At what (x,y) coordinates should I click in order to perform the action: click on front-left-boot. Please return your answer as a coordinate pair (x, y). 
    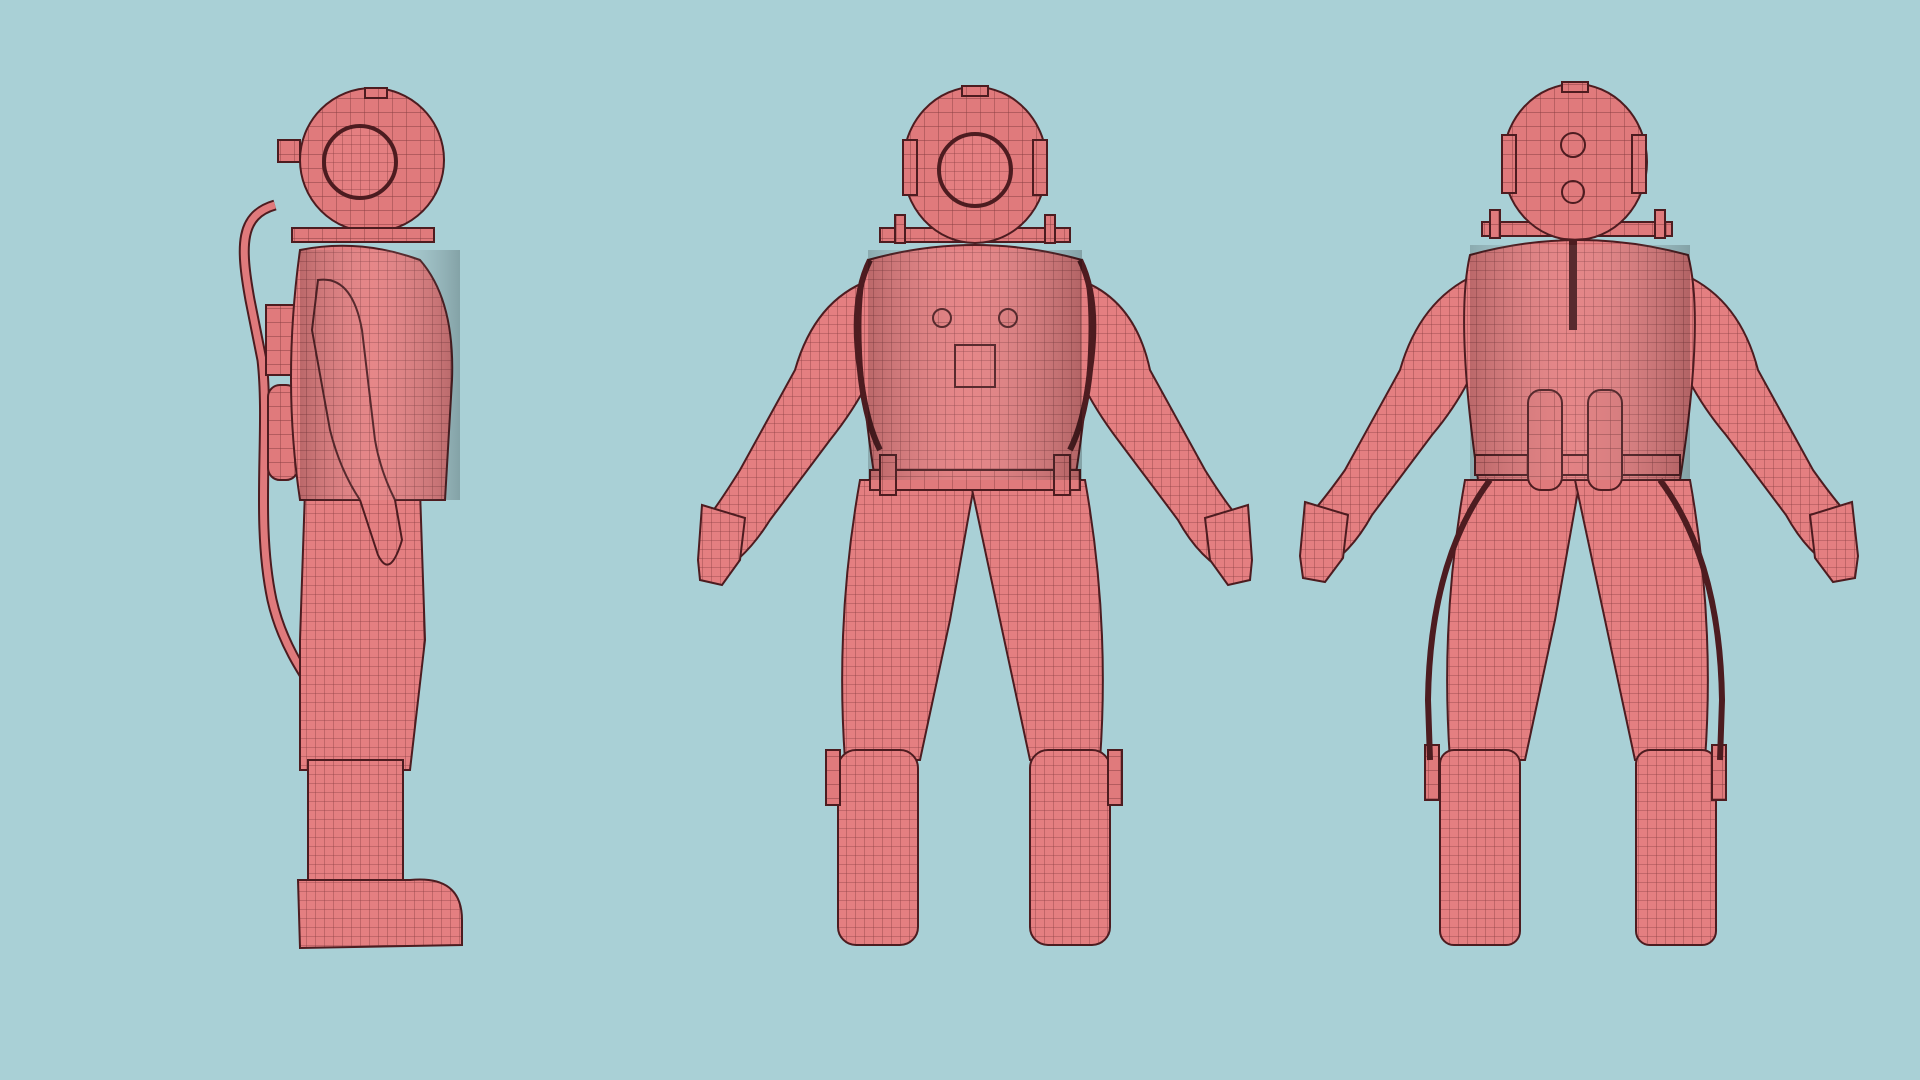
    Looking at the image, I should click on (878, 847).